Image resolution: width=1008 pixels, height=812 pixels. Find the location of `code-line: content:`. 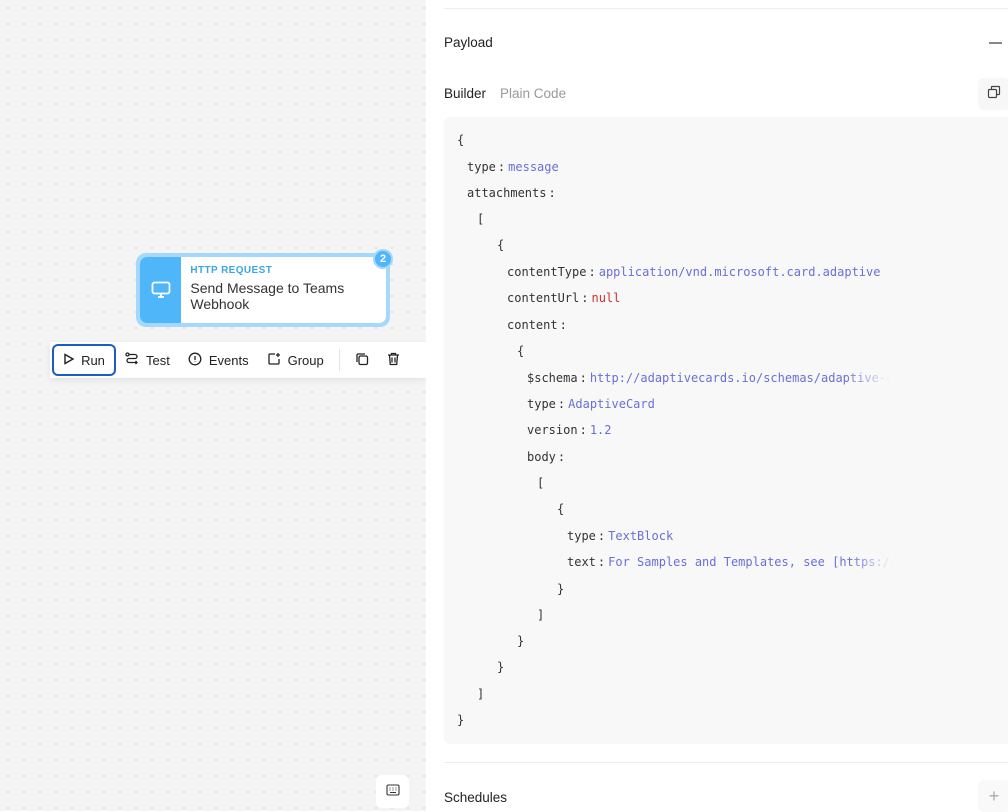

code-line: content: is located at coordinates (537, 325).